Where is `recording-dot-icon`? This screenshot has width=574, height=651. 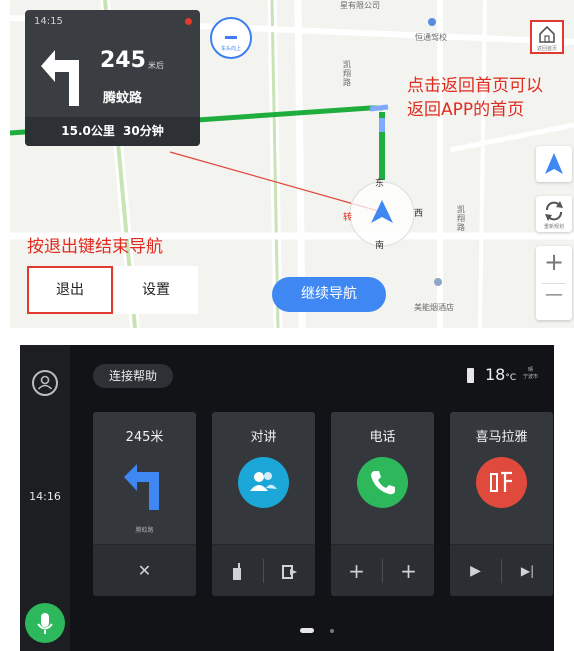
recording-dot-icon is located at coordinates (188, 21).